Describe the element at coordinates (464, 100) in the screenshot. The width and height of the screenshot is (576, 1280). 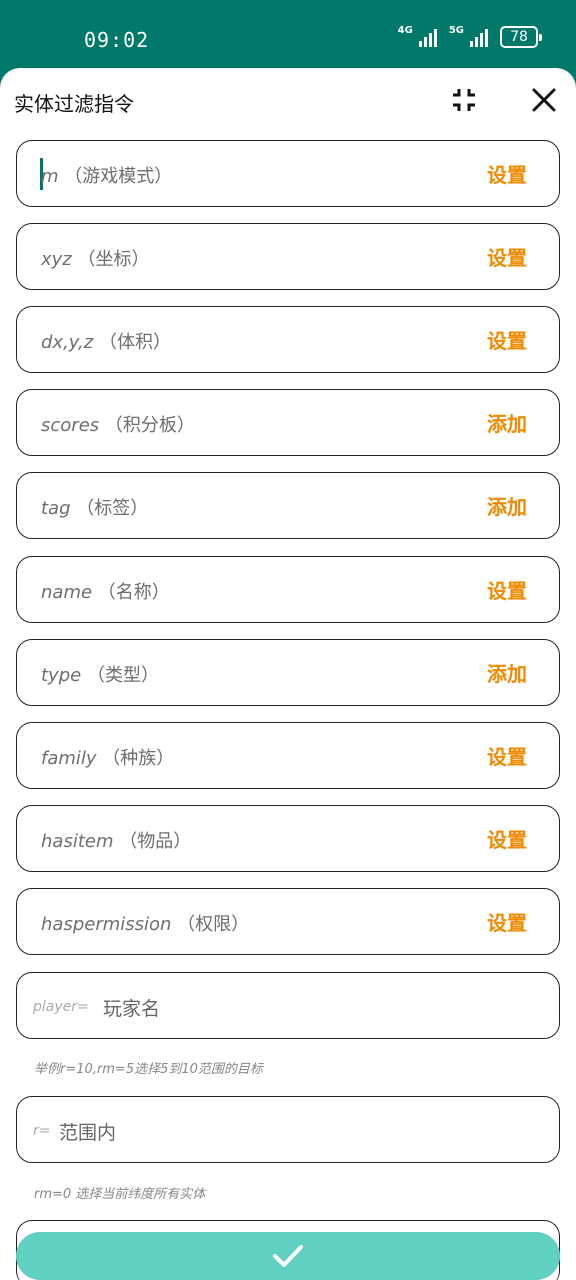
I see `collapse-icon` at that location.